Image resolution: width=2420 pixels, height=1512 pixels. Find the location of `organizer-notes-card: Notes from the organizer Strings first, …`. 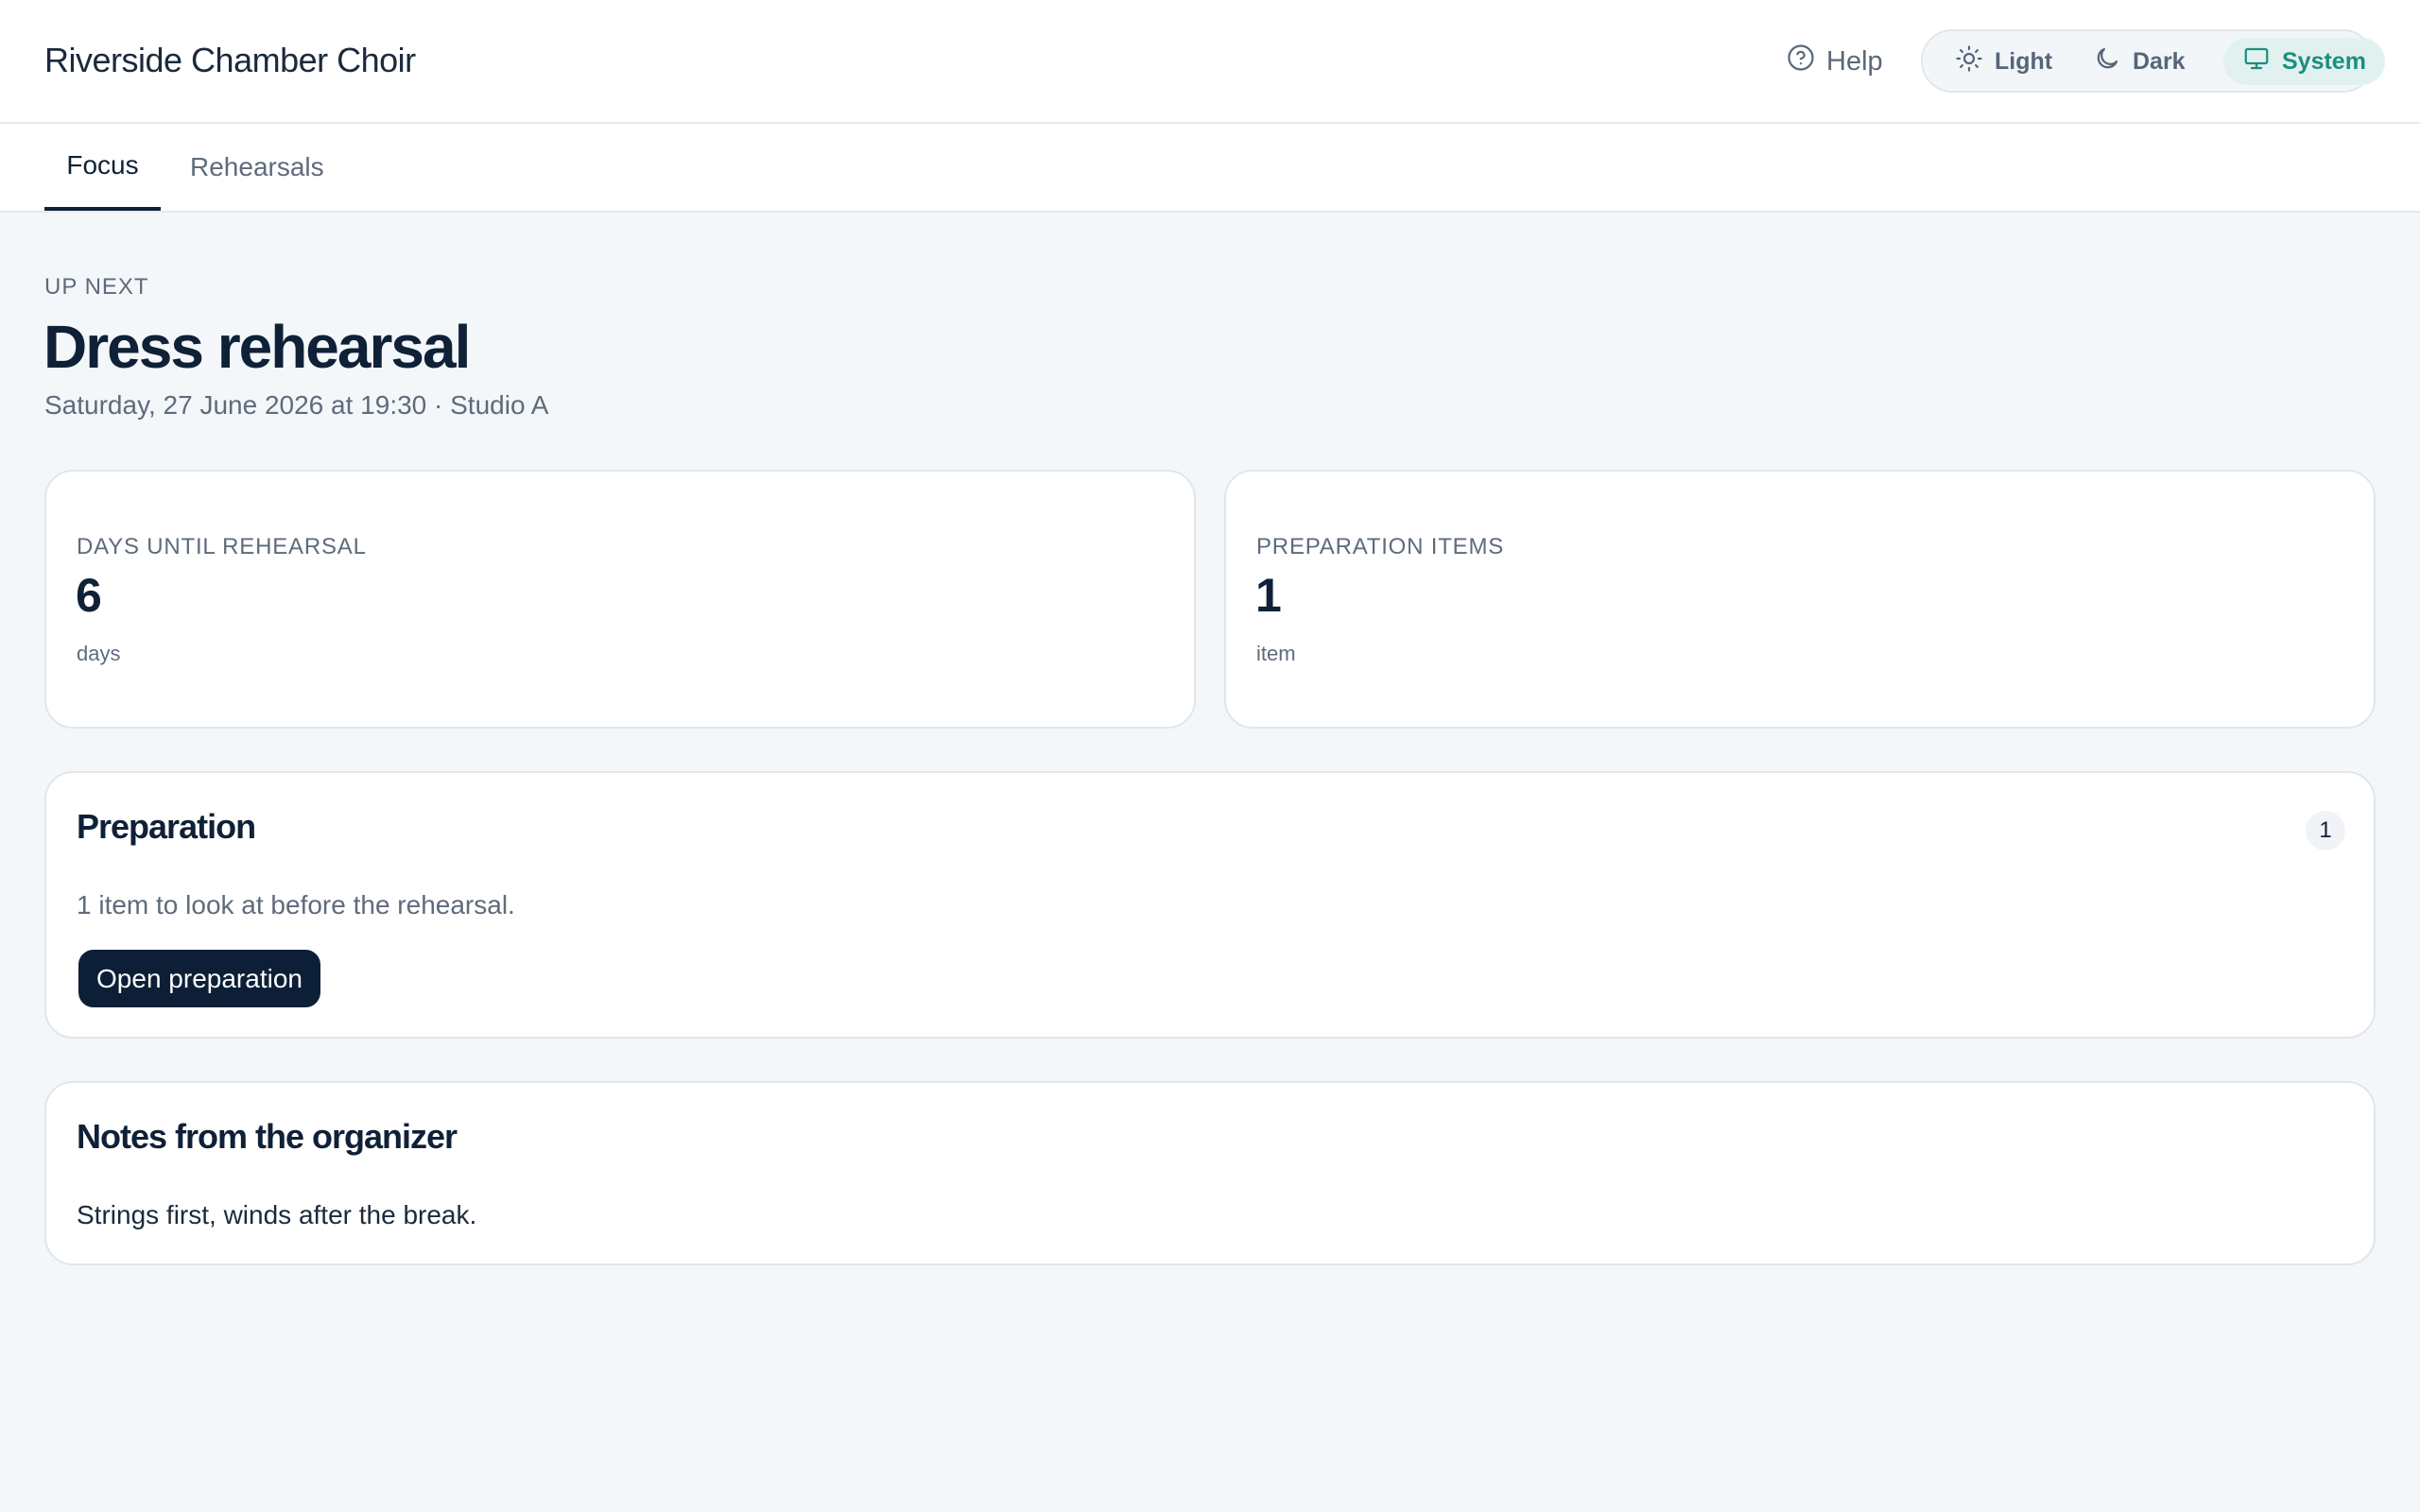

organizer-notes-card: Notes from the organizer Strings first, … is located at coordinates (1210, 1173).